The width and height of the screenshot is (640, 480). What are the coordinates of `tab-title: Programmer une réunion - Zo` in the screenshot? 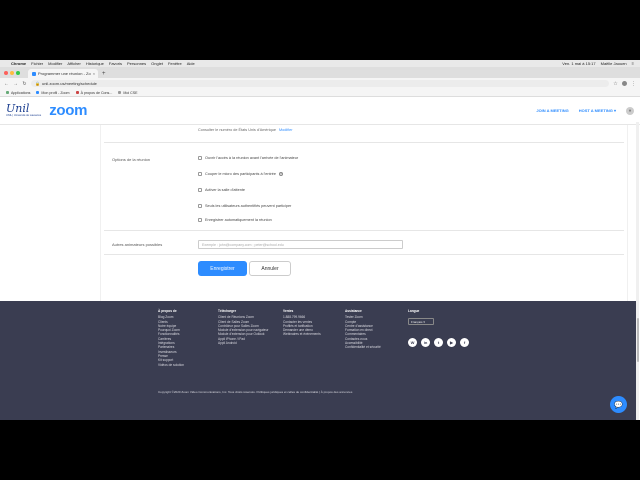 It's located at (64, 73).